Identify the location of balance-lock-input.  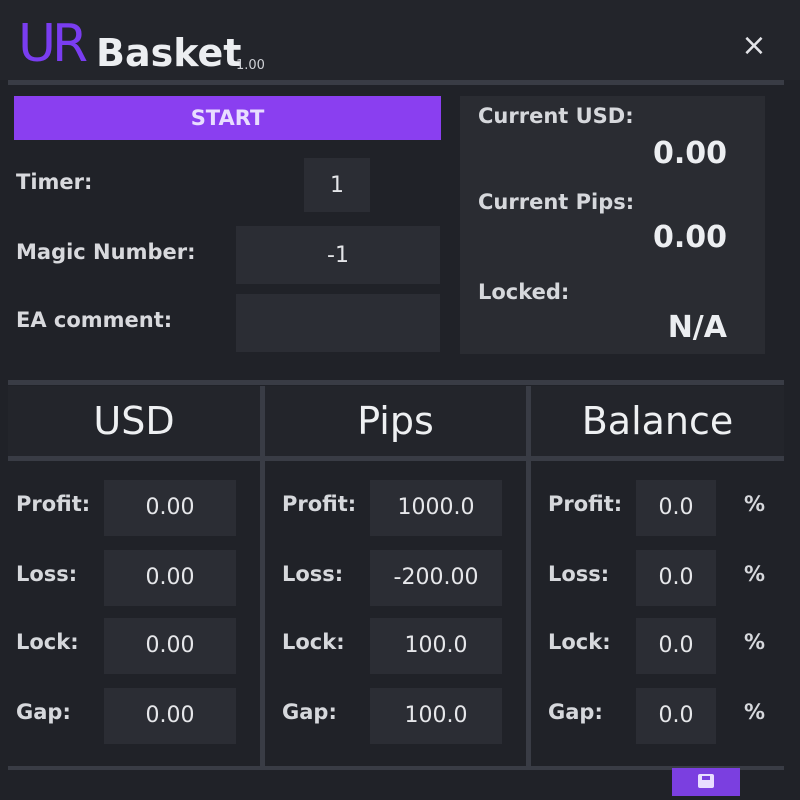
(676, 646).